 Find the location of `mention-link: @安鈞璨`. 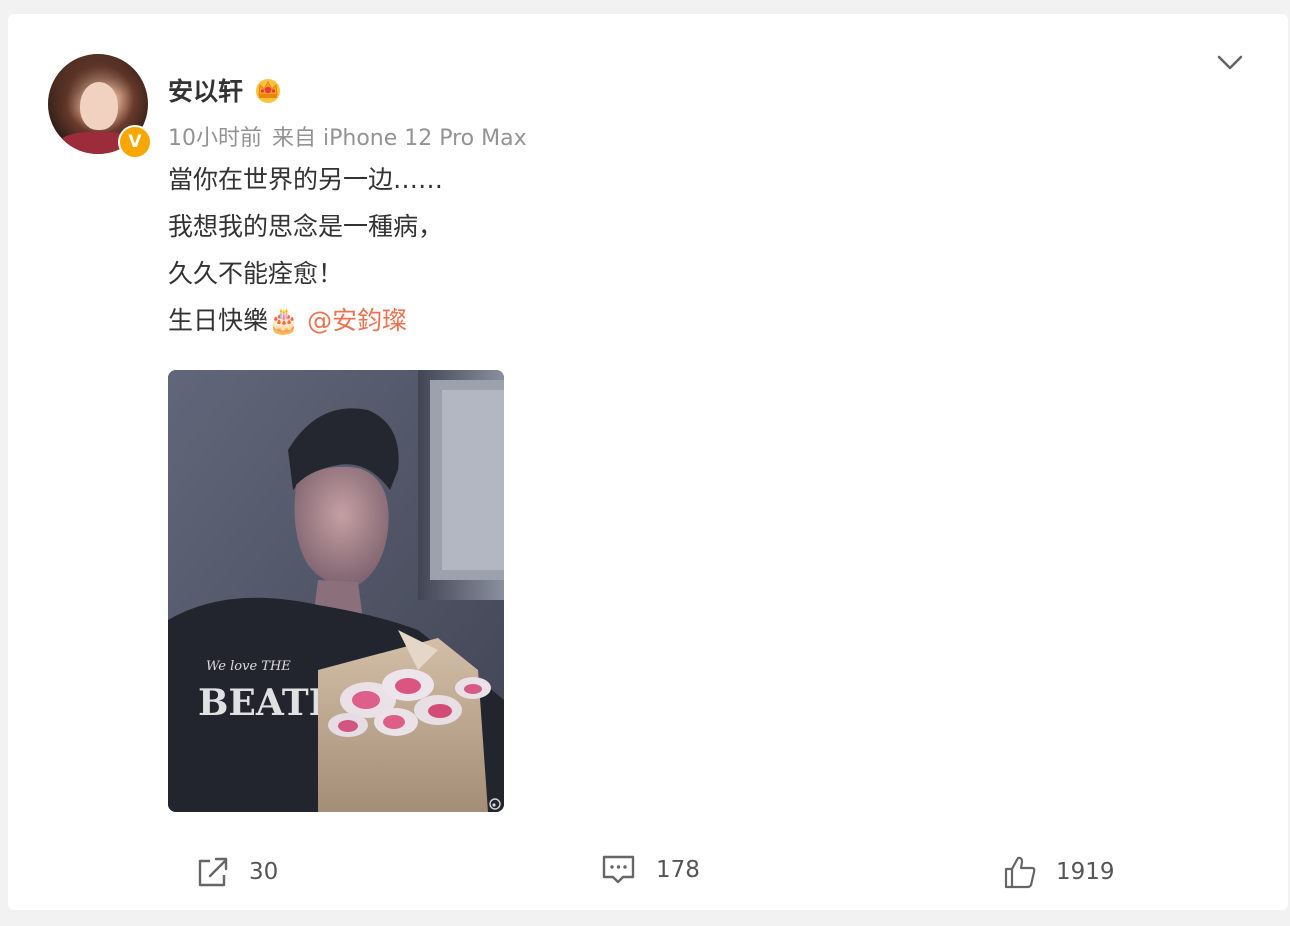

mention-link: @安鈞璨 is located at coordinates (357, 320).